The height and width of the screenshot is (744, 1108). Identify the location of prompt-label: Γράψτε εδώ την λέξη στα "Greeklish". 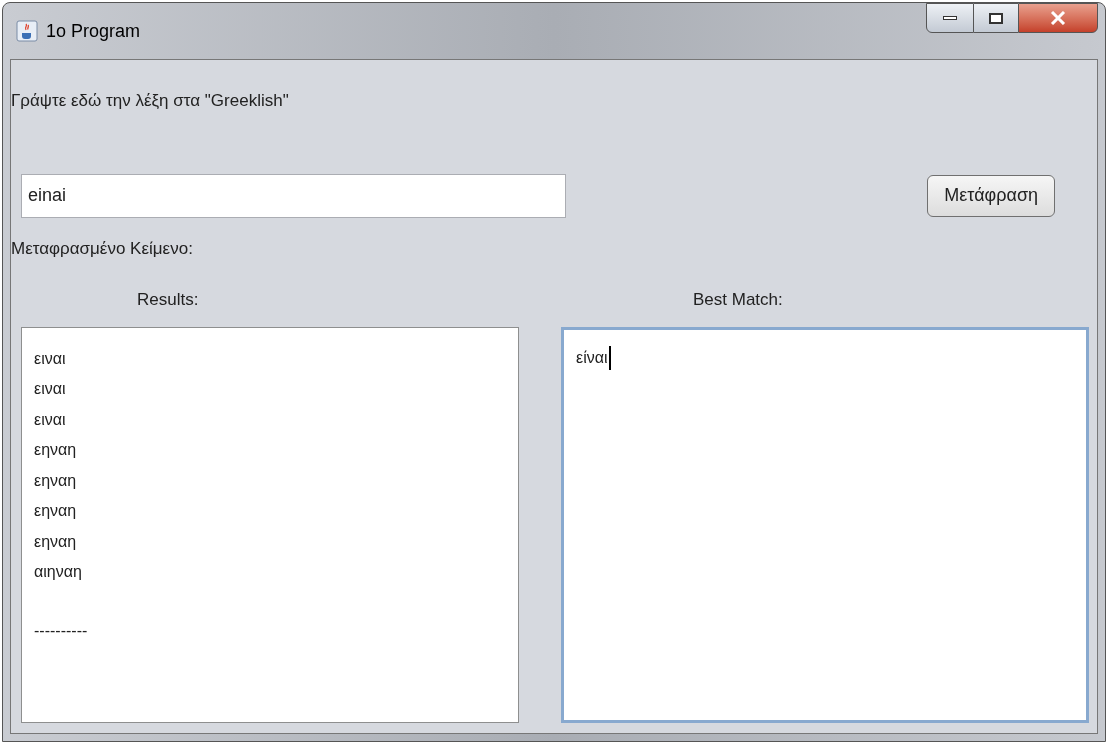
(150, 101).